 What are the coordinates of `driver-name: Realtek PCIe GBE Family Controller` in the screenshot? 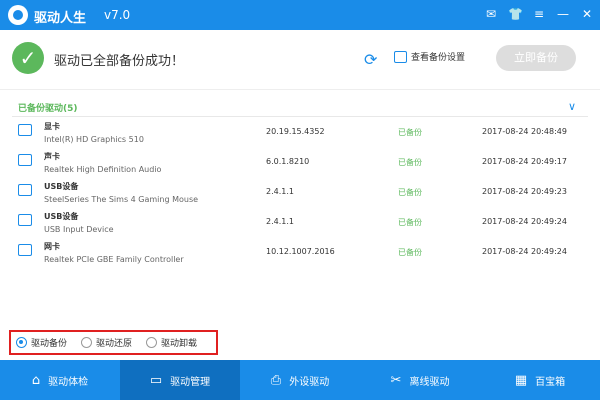 It's located at (114, 259).